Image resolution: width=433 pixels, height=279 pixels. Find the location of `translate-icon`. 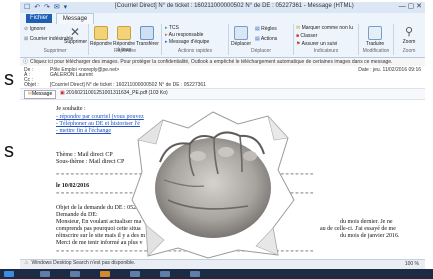

translate-icon is located at coordinates (375, 33).